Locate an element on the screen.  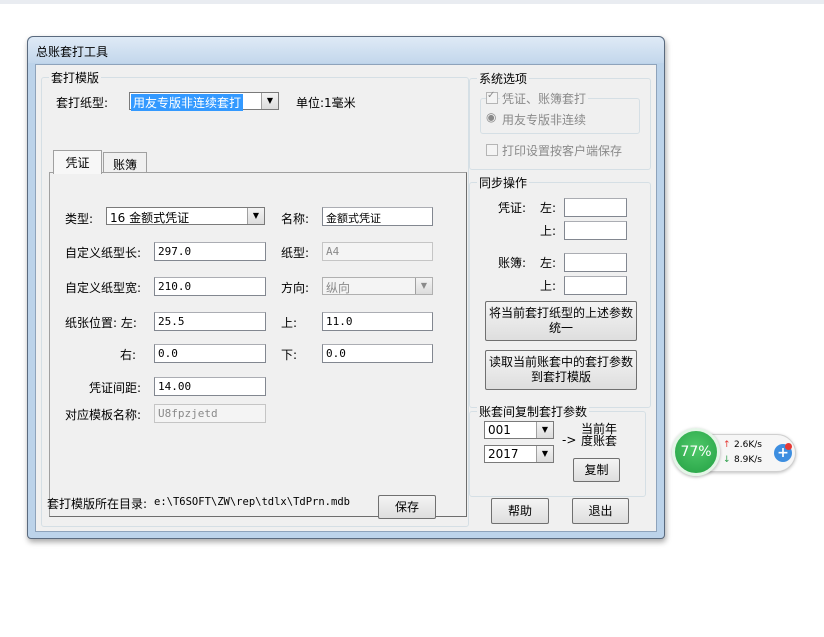
top-label: 上: is located at coordinates (289, 323).